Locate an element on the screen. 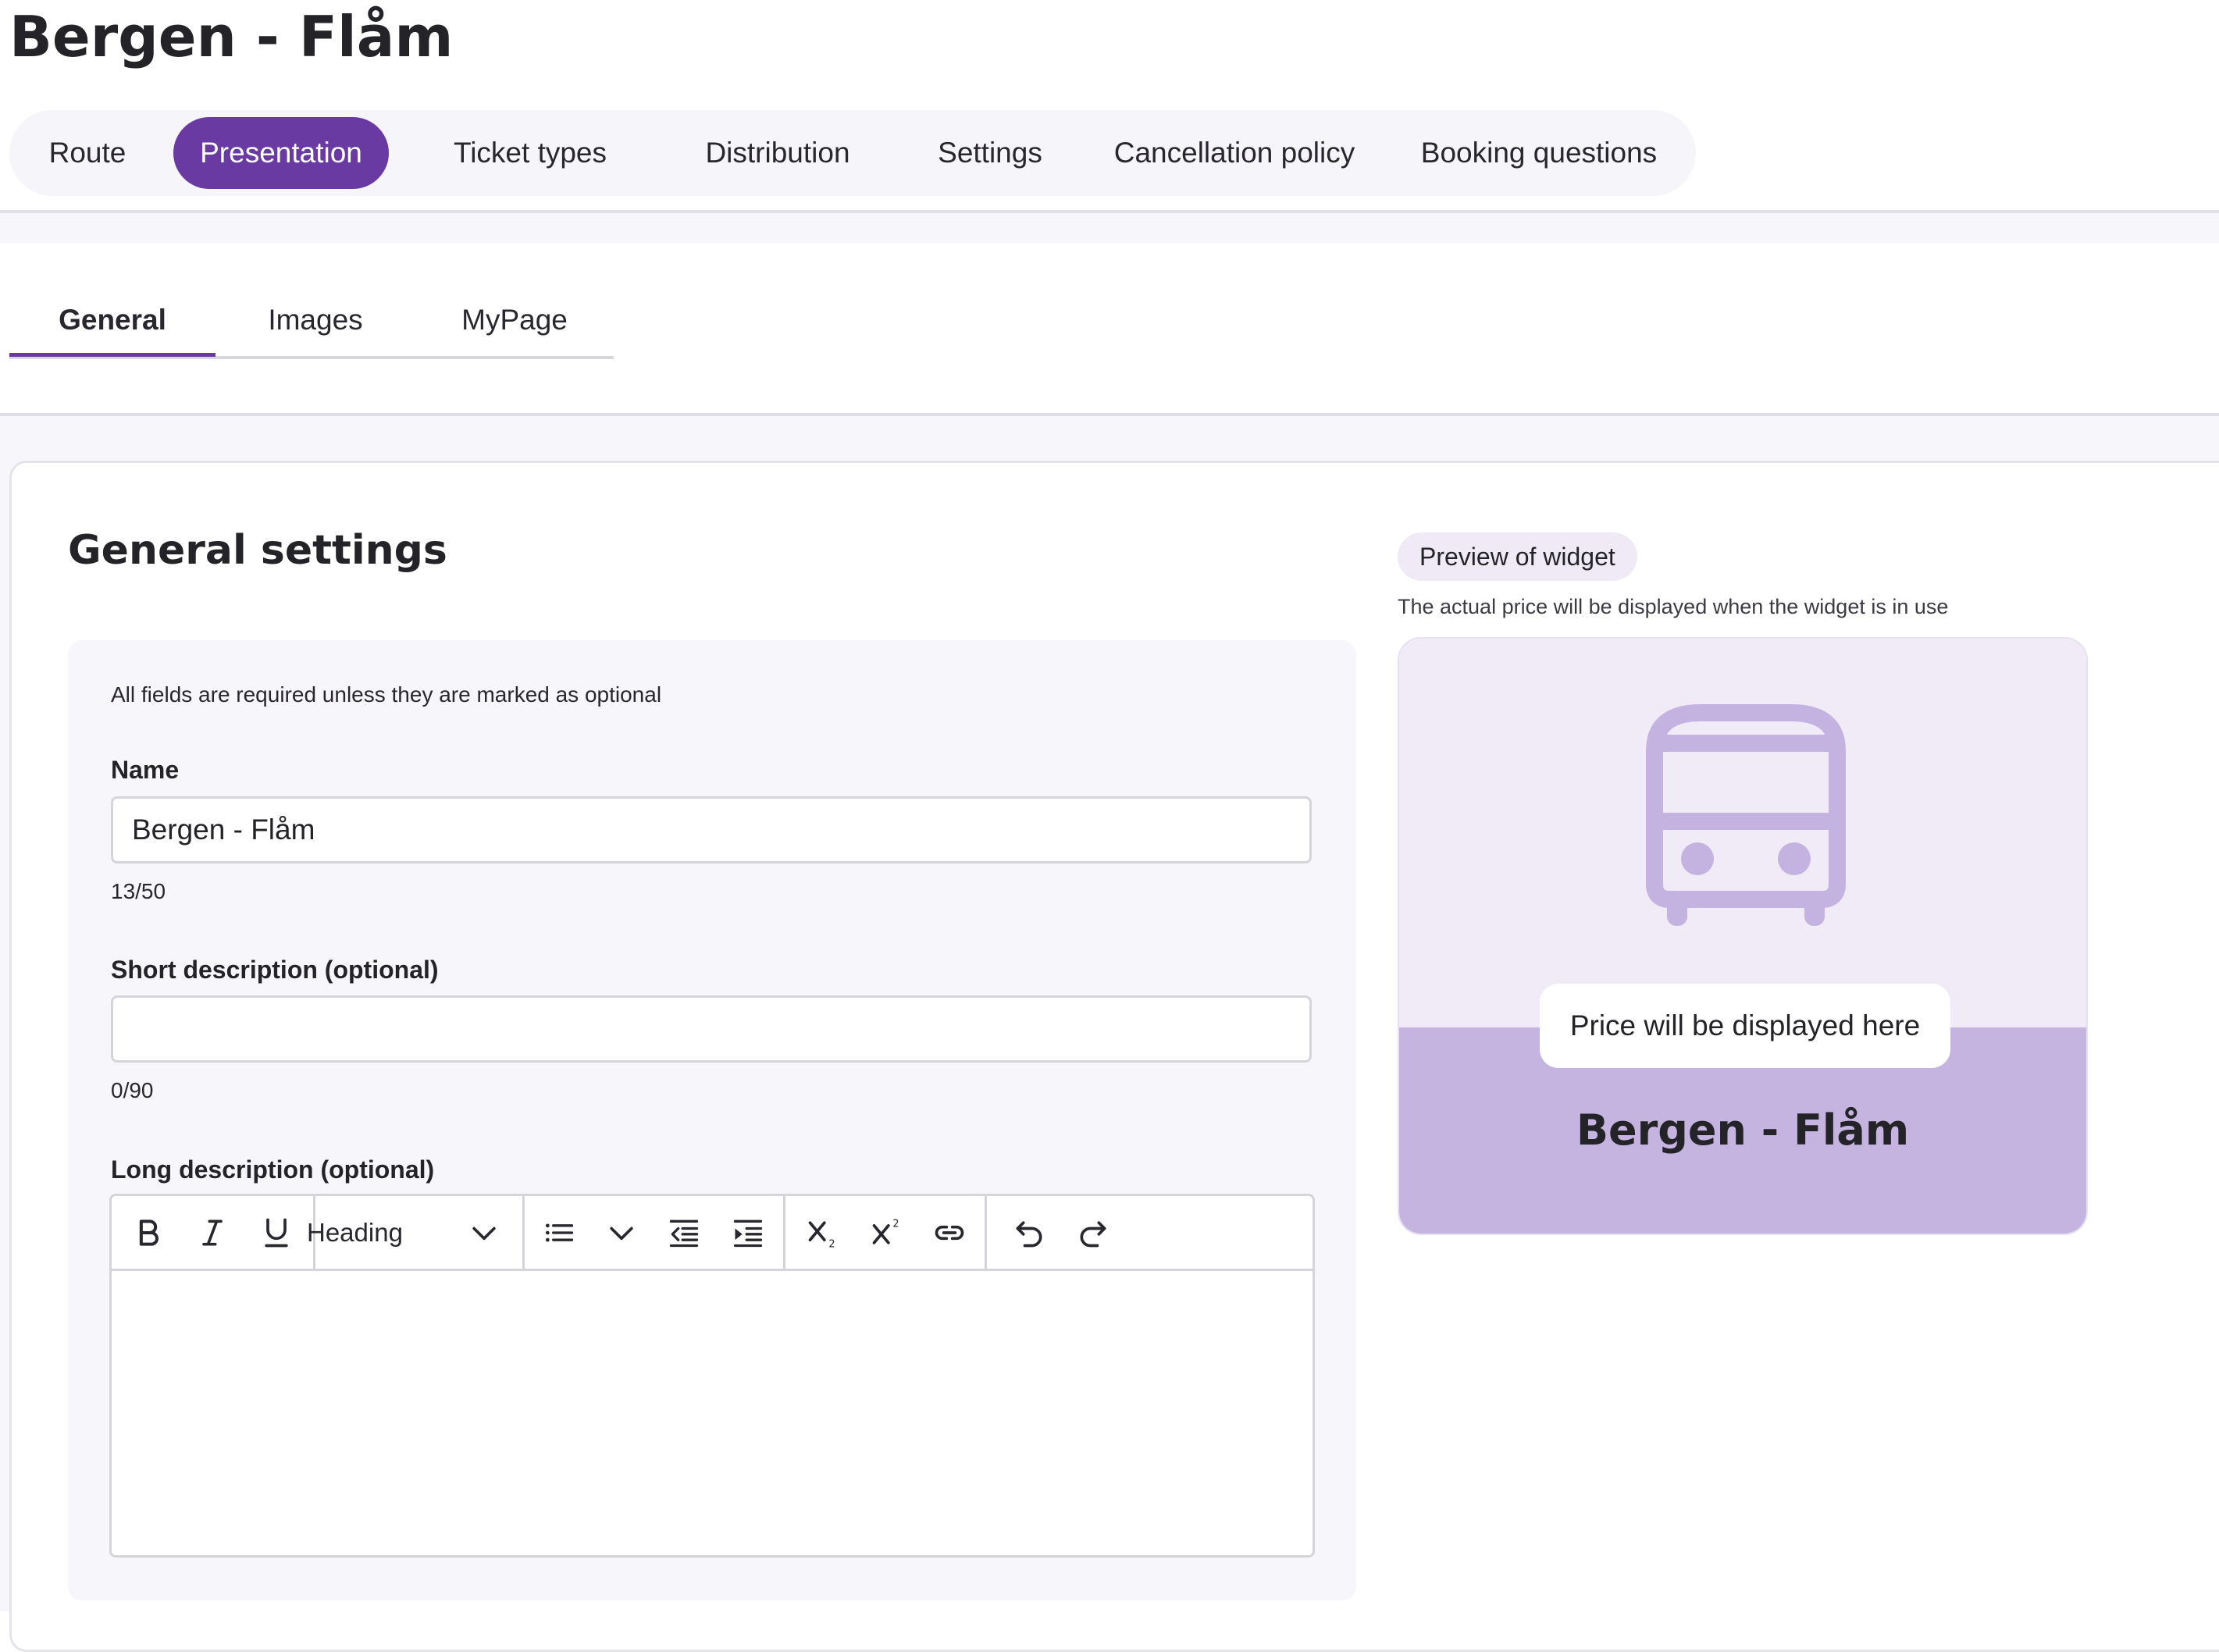 This screenshot has width=2219, height=1652. redo-icon is located at coordinates (1093, 1235).